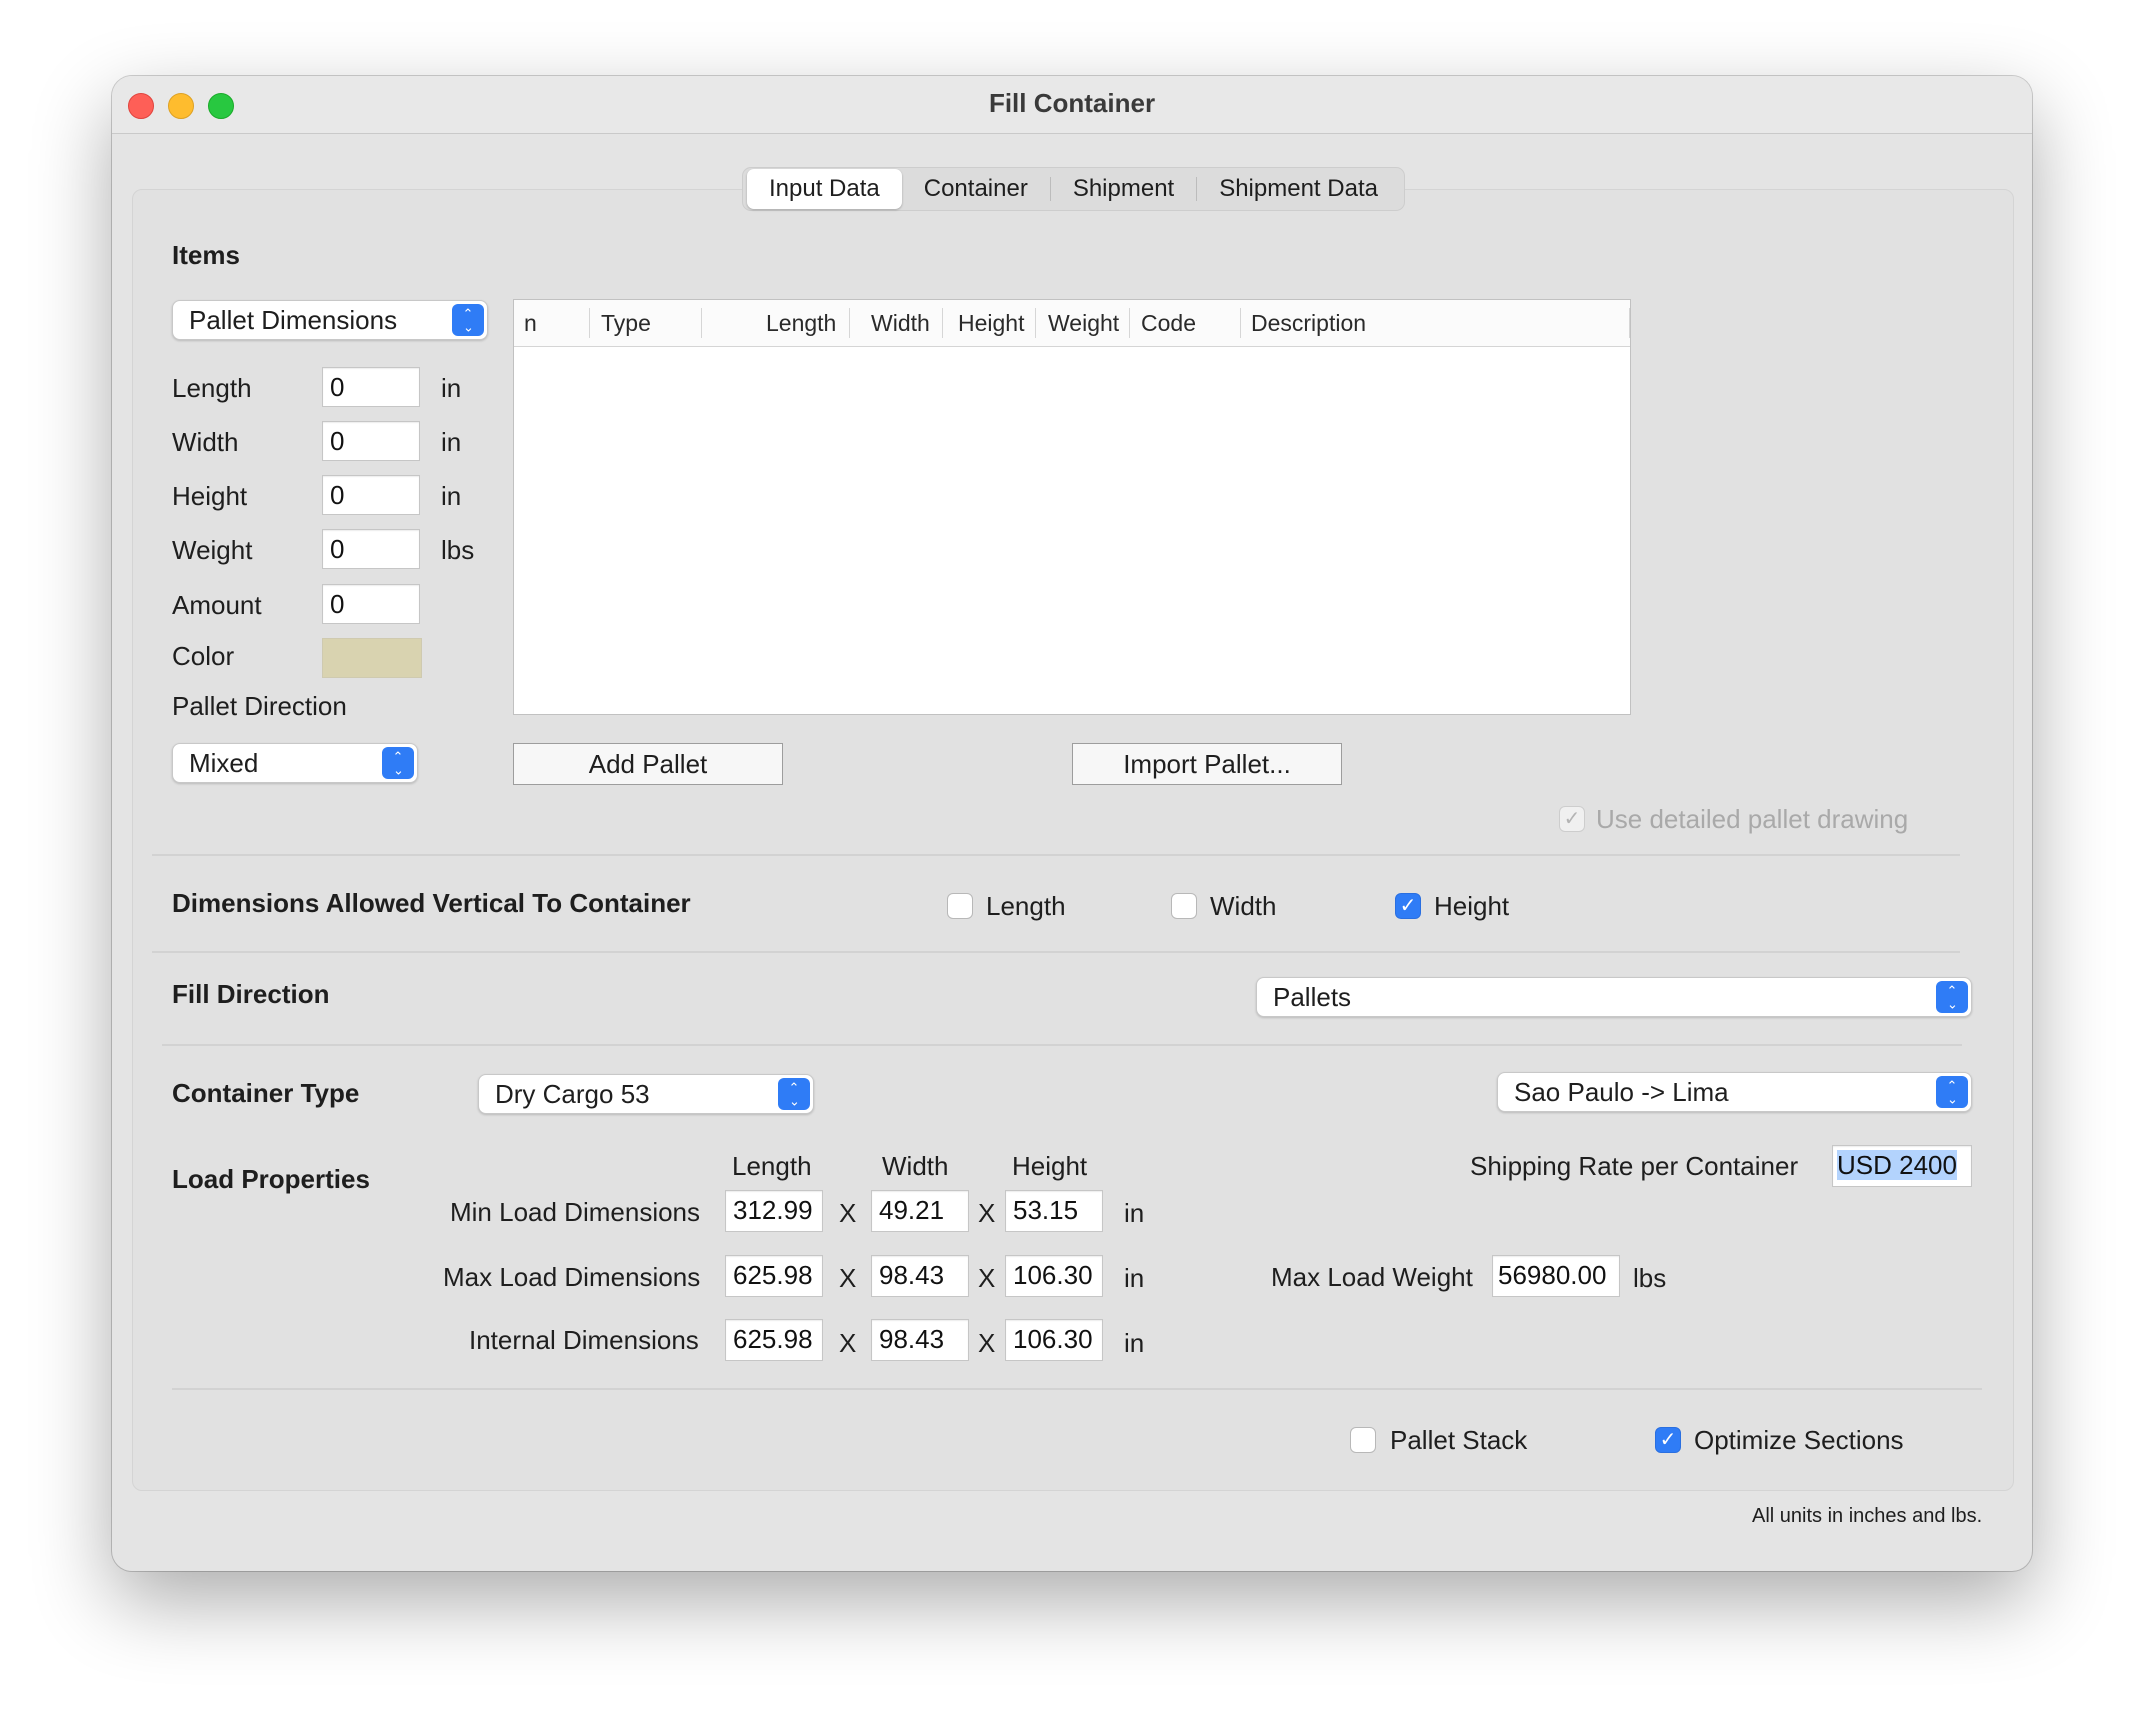 The image size is (2144, 1720). What do you see at coordinates (1054, 1340) in the screenshot?
I see `internal-height-input: 106.30` at bounding box center [1054, 1340].